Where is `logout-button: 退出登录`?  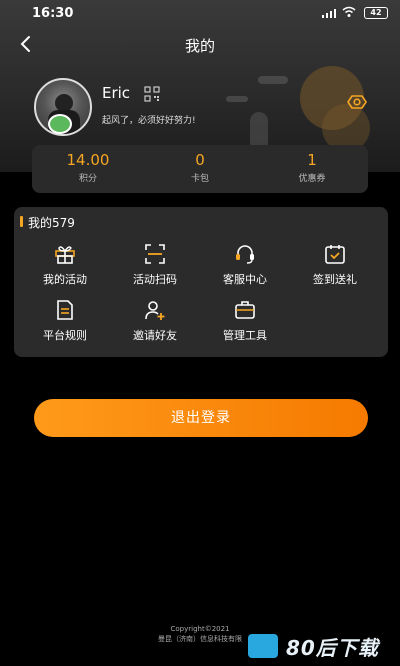
logout-button: 退出登录 is located at coordinates (201, 418).